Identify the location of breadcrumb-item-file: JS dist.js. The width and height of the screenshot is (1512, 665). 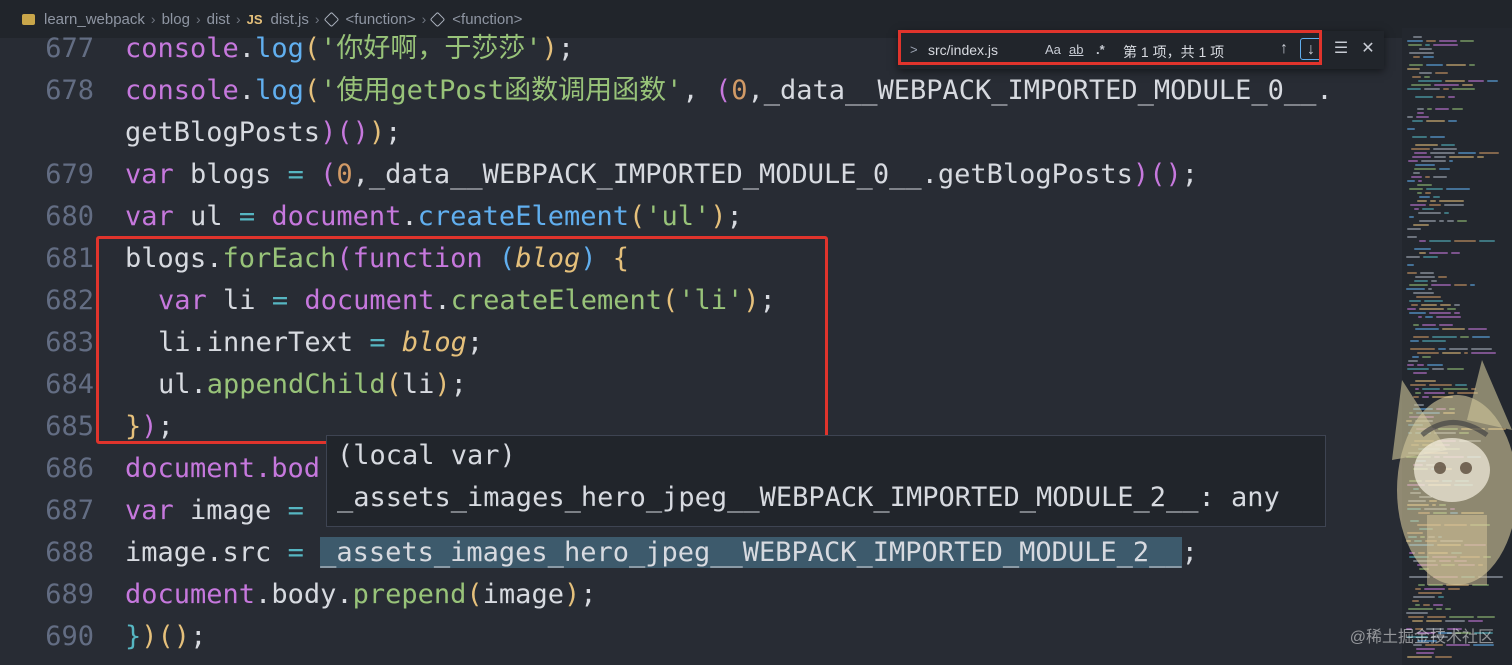
(278, 19).